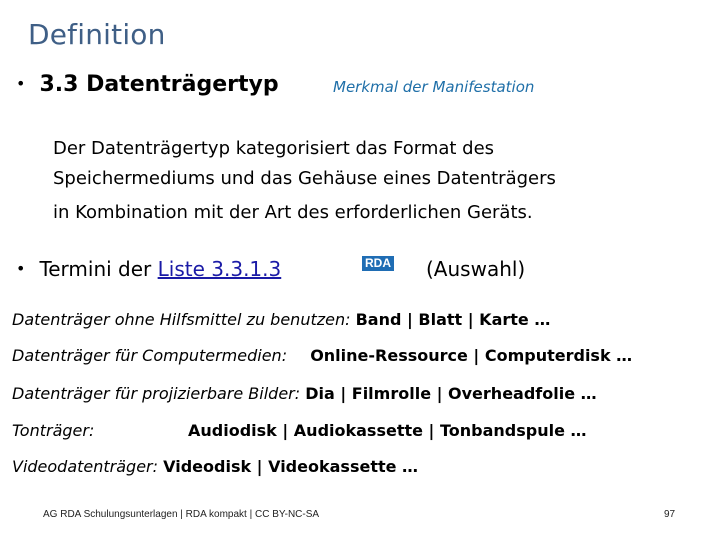 The height and width of the screenshot is (540, 720). What do you see at coordinates (220, 269) in the screenshot?
I see `liste-link: Liste 3.3.1.3` at bounding box center [220, 269].